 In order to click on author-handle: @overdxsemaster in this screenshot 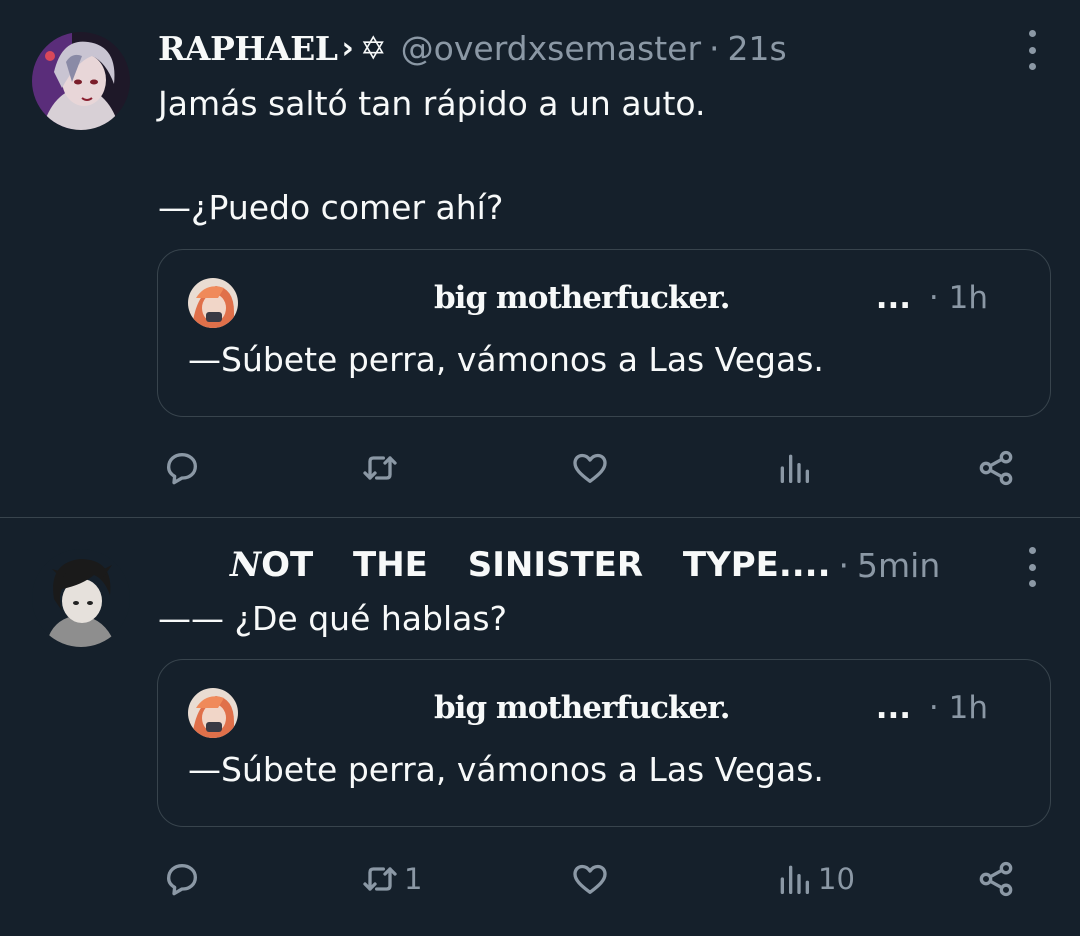, I will do `click(551, 48)`.